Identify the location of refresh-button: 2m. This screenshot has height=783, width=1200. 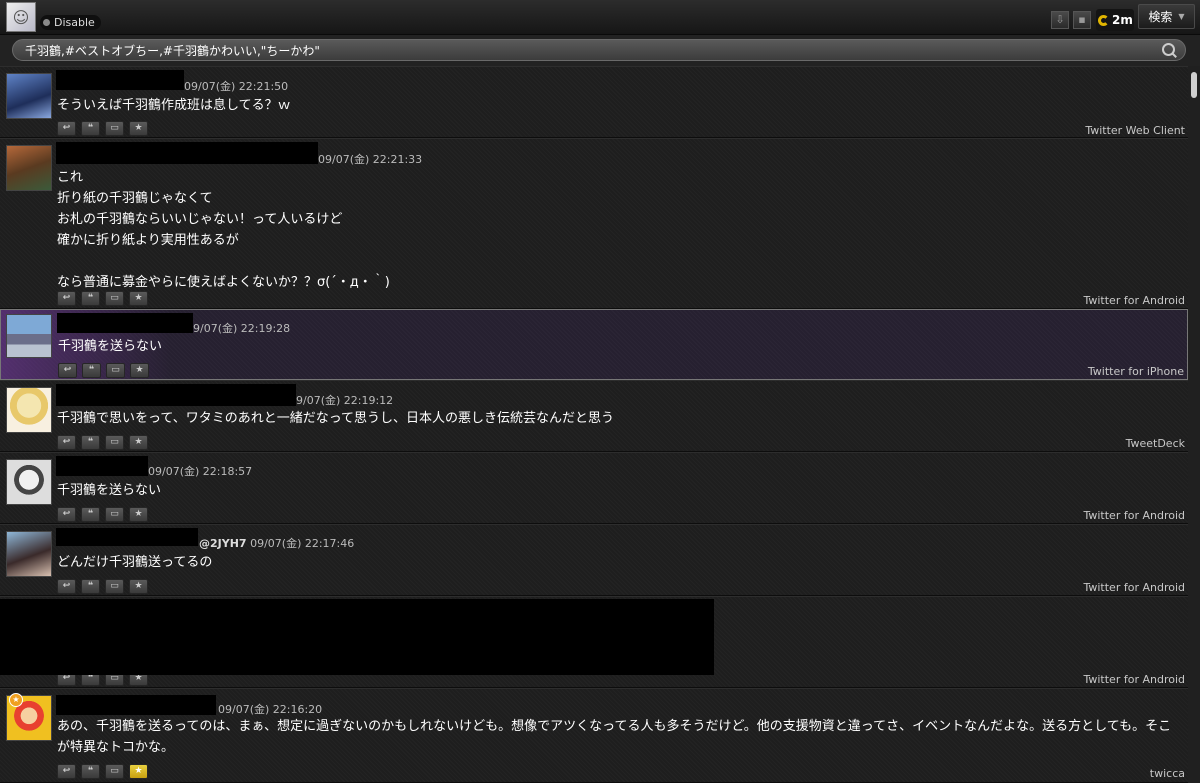
(1115, 20).